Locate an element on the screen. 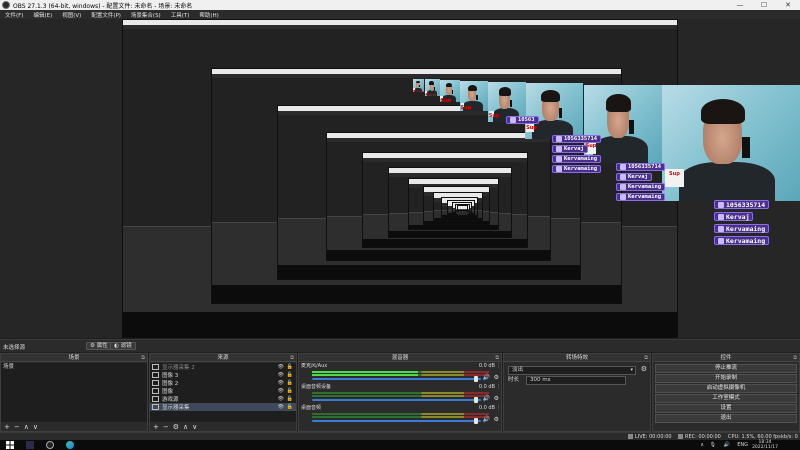  minimize-button: — is located at coordinates (740, 5).